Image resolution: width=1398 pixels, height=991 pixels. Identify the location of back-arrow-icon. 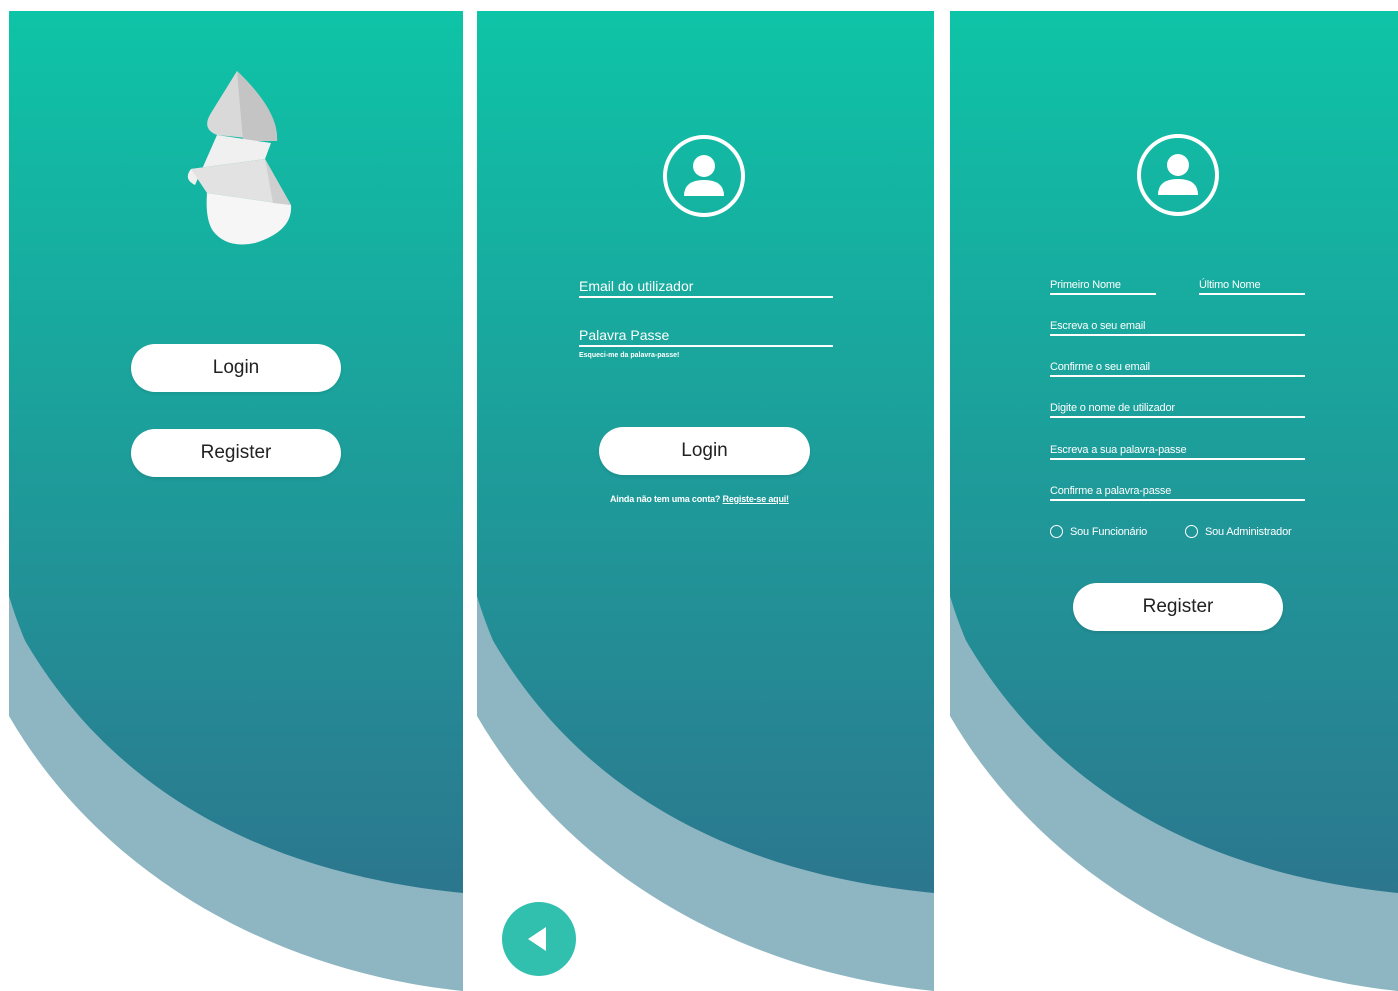
(537, 939).